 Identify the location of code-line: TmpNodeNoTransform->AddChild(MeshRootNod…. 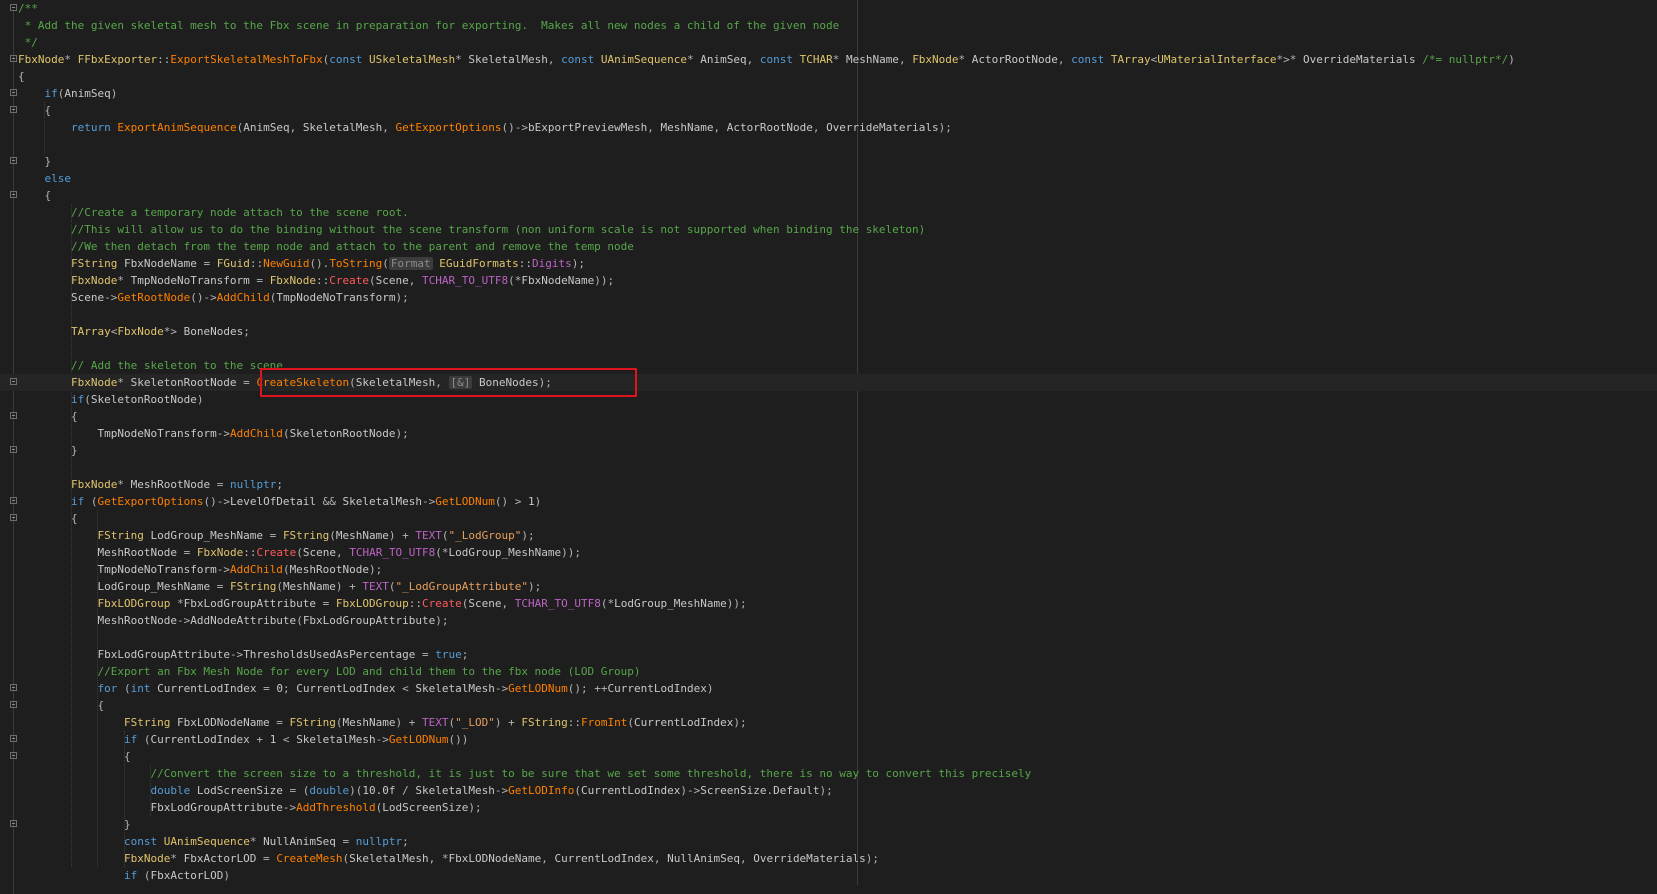
(828, 569).